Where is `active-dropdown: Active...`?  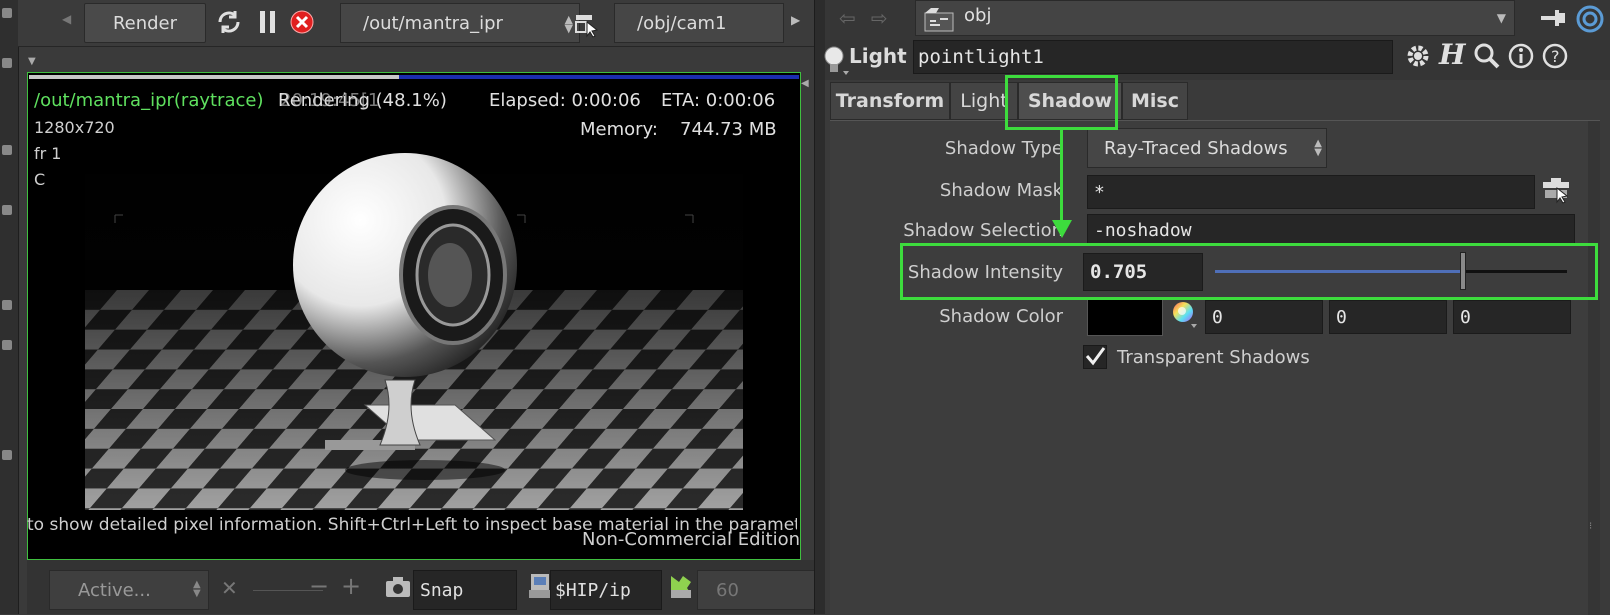
active-dropdown: Active... is located at coordinates (129, 590).